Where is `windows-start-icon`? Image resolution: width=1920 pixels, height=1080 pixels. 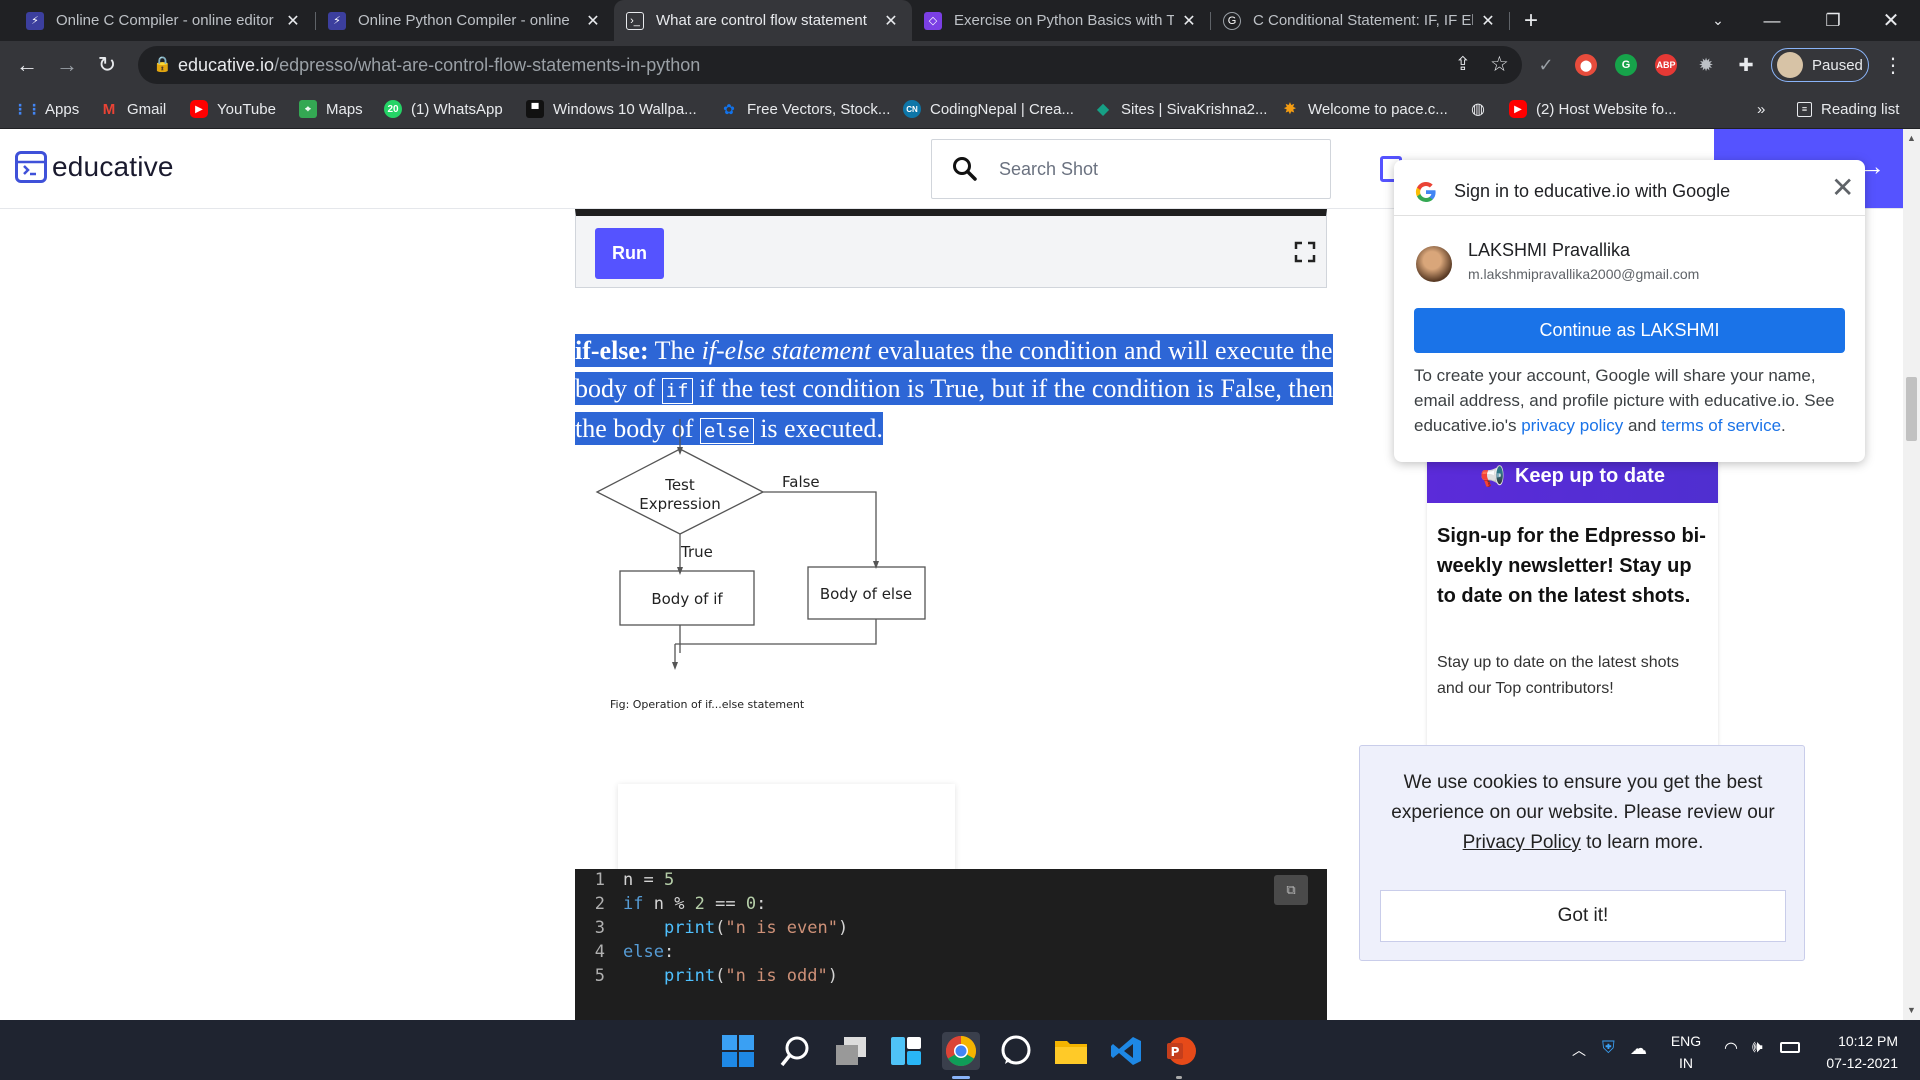 windows-start-icon is located at coordinates (738, 1051).